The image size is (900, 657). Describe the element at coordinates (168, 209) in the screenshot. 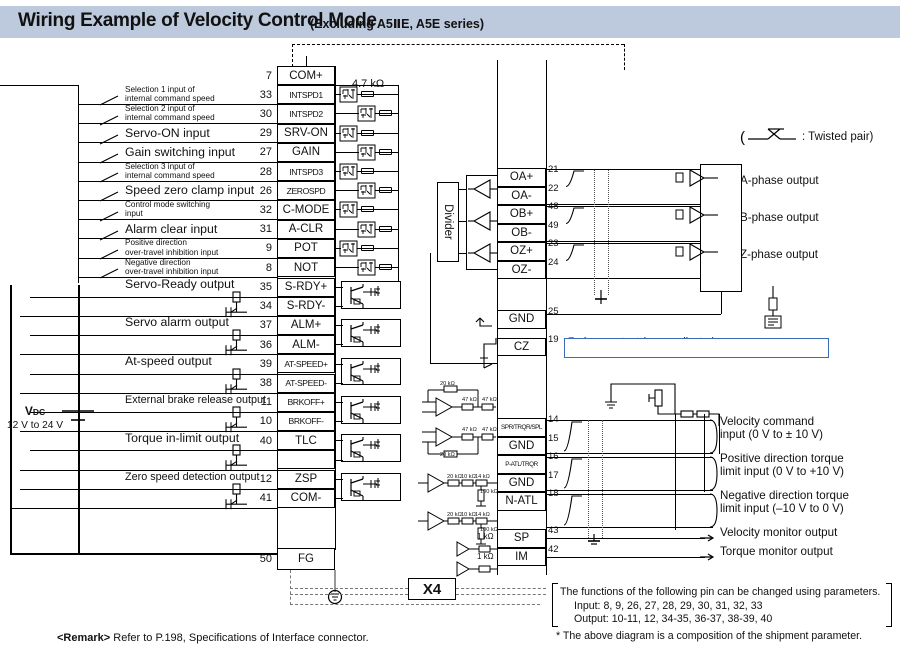

I see `input-description: Control mode switching input` at that location.